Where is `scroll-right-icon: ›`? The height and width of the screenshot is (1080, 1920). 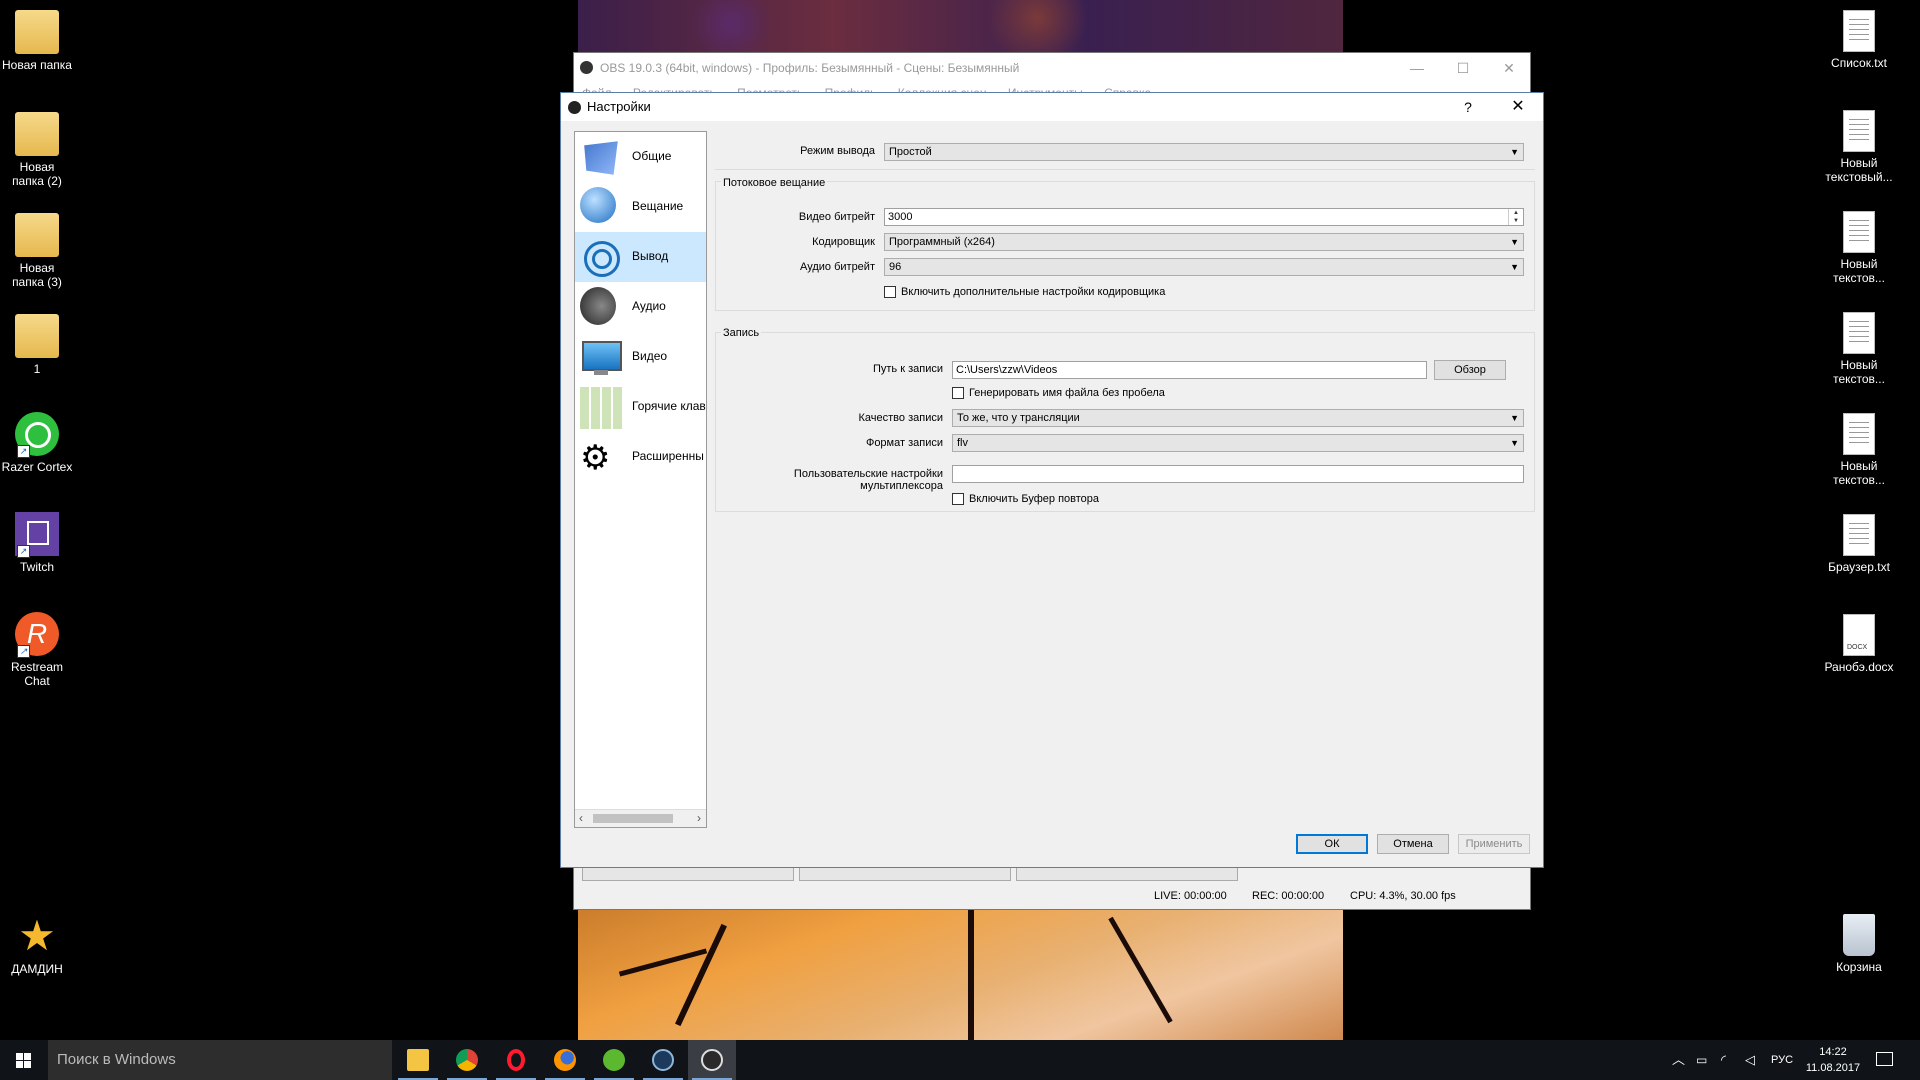
scroll-right-icon: › is located at coordinates (699, 818).